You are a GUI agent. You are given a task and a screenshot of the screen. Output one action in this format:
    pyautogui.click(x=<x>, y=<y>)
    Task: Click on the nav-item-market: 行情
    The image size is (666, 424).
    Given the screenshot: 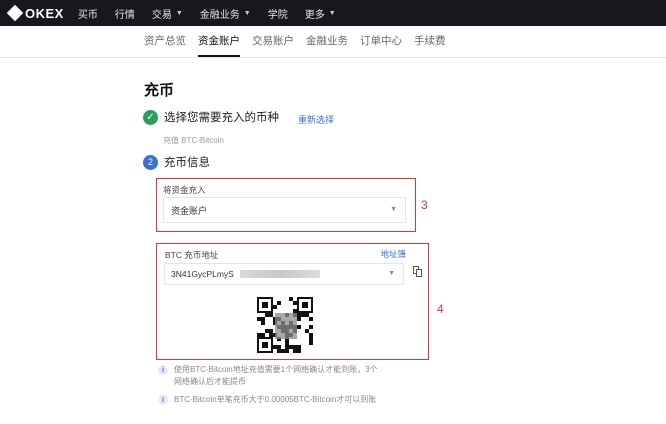 What is the action you would take?
    pyautogui.click(x=125, y=13)
    